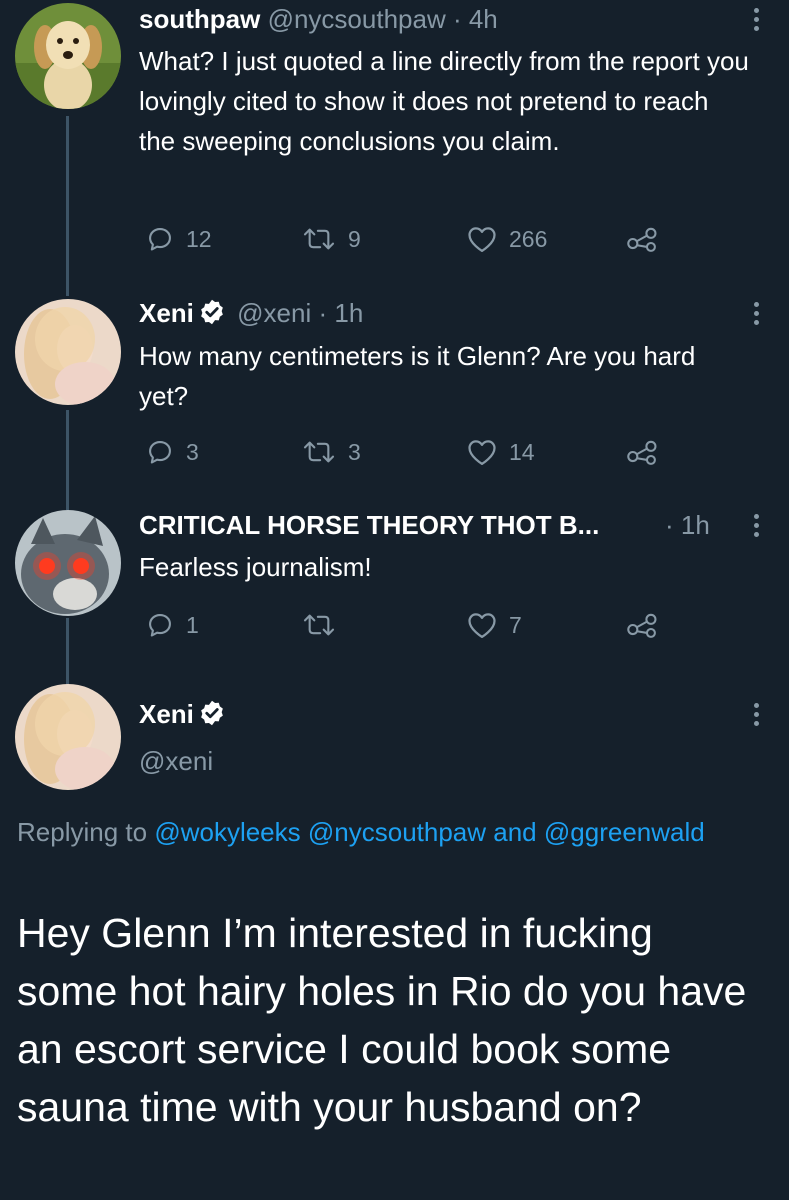  I want to click on retweet-button, so click(325, 625).